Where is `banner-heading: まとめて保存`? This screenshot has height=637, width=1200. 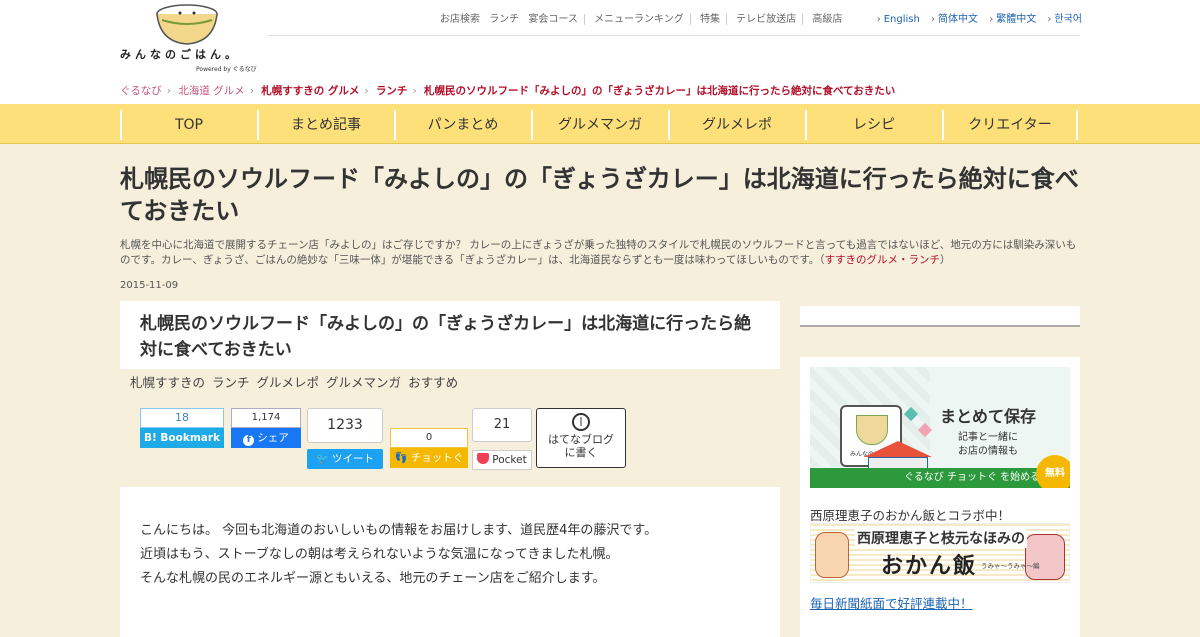 banner-heading: まとめて保存 is located at coordinates (988, 416).